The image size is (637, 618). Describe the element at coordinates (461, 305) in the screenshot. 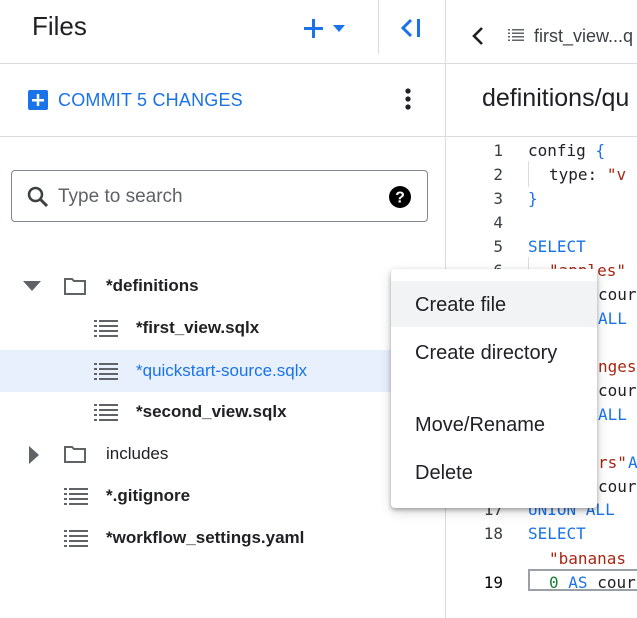

I see `menu-item-label: Create file` at that location.